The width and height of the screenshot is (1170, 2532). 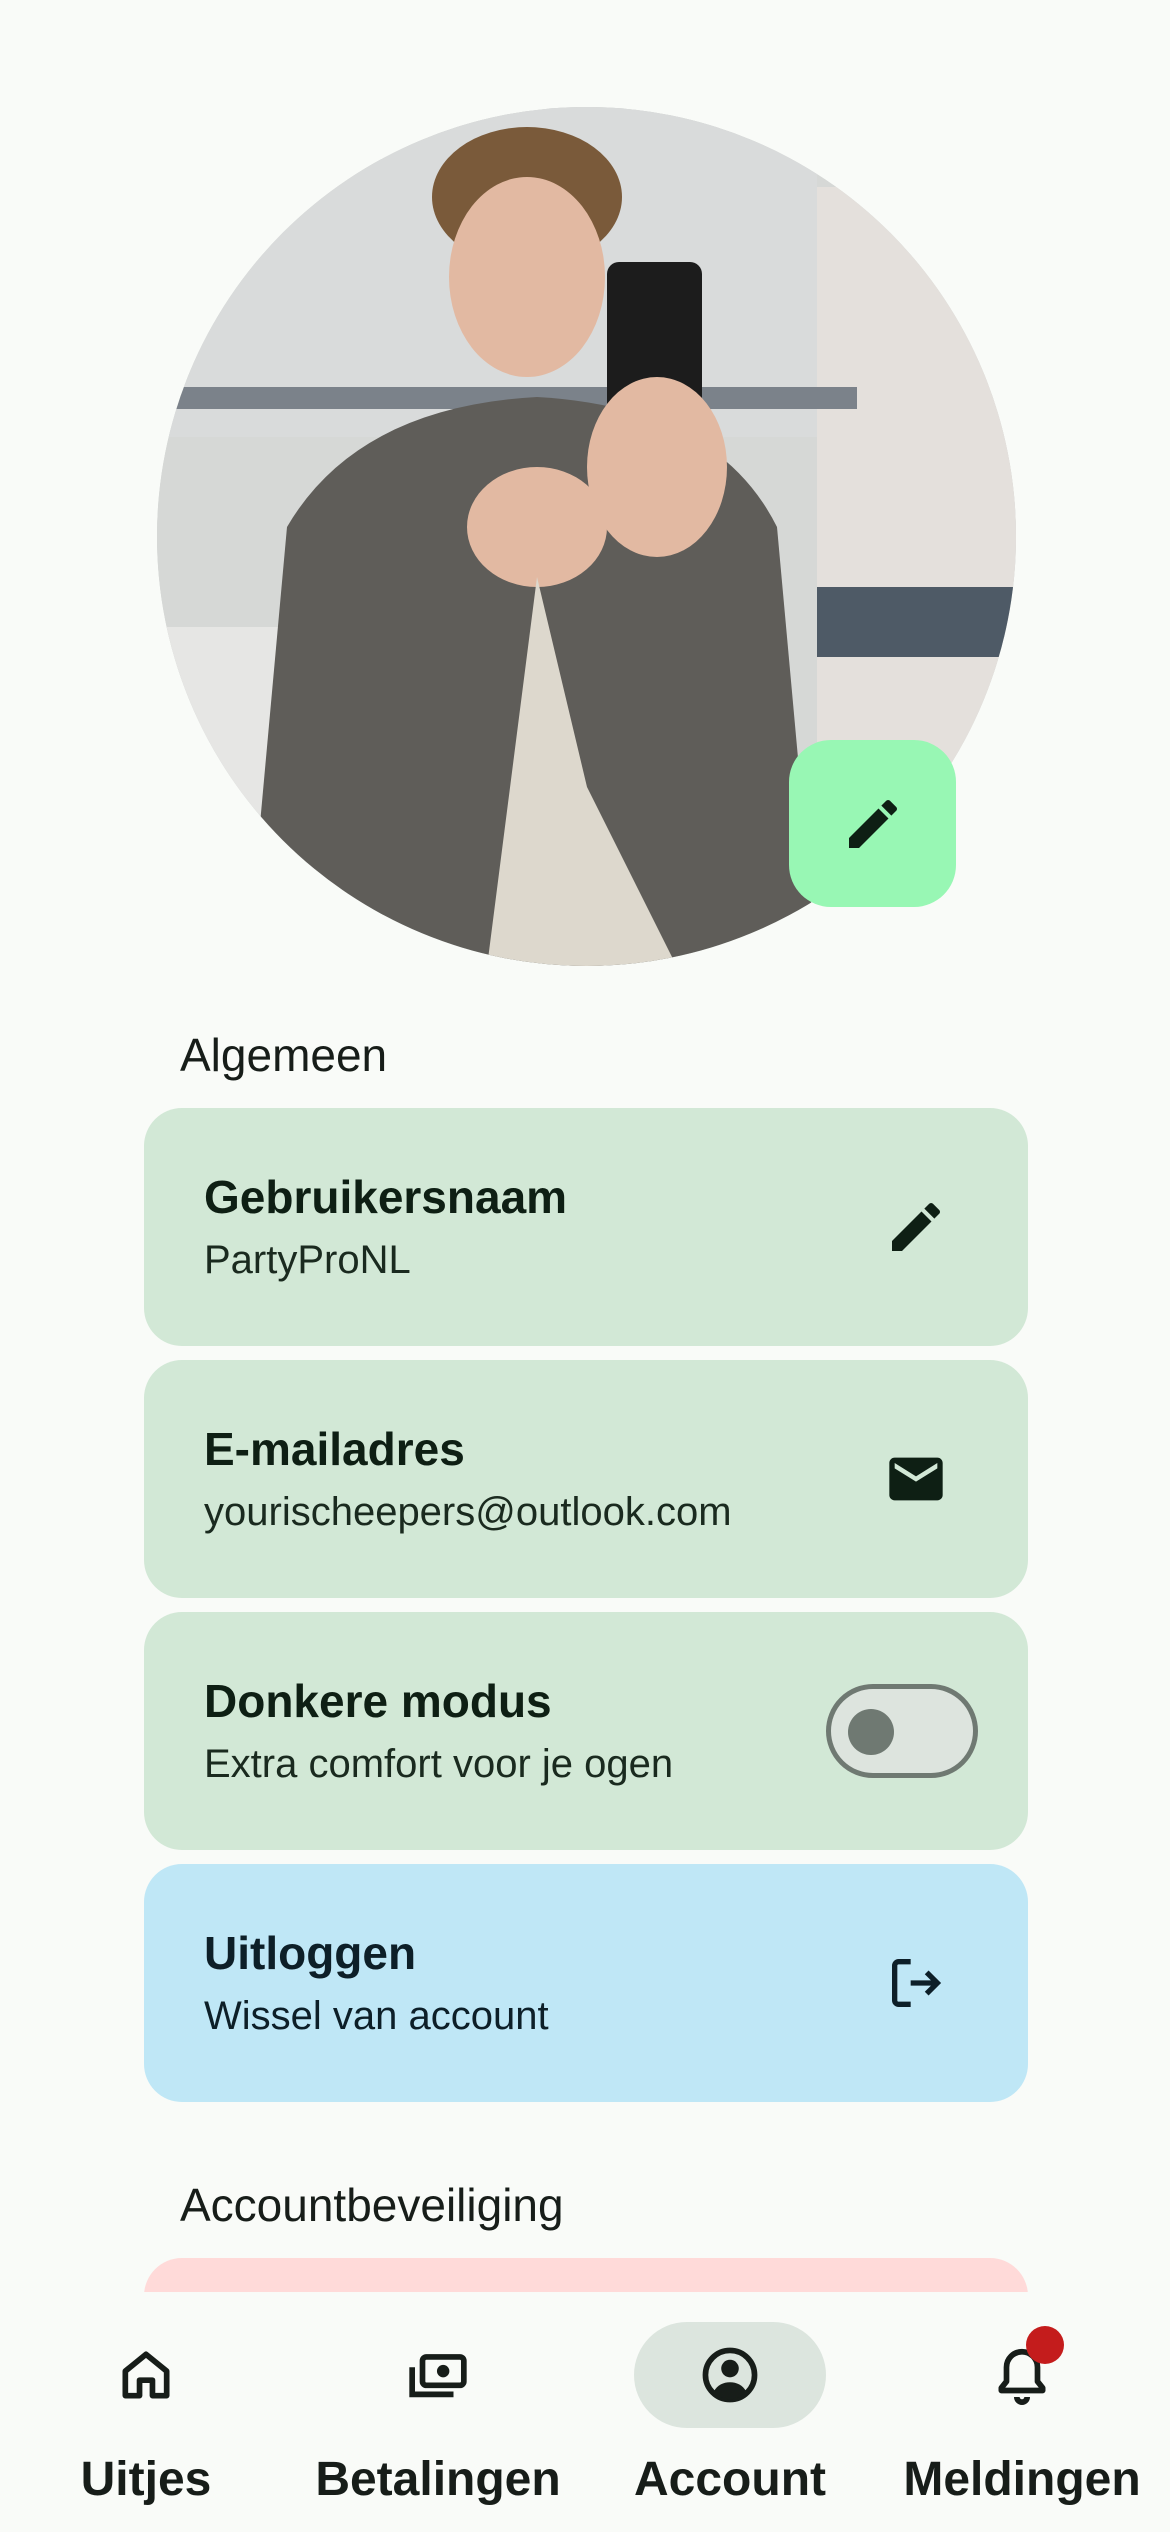 I want to click on username-value: PartyProNL, so click(x=307, y=1260).